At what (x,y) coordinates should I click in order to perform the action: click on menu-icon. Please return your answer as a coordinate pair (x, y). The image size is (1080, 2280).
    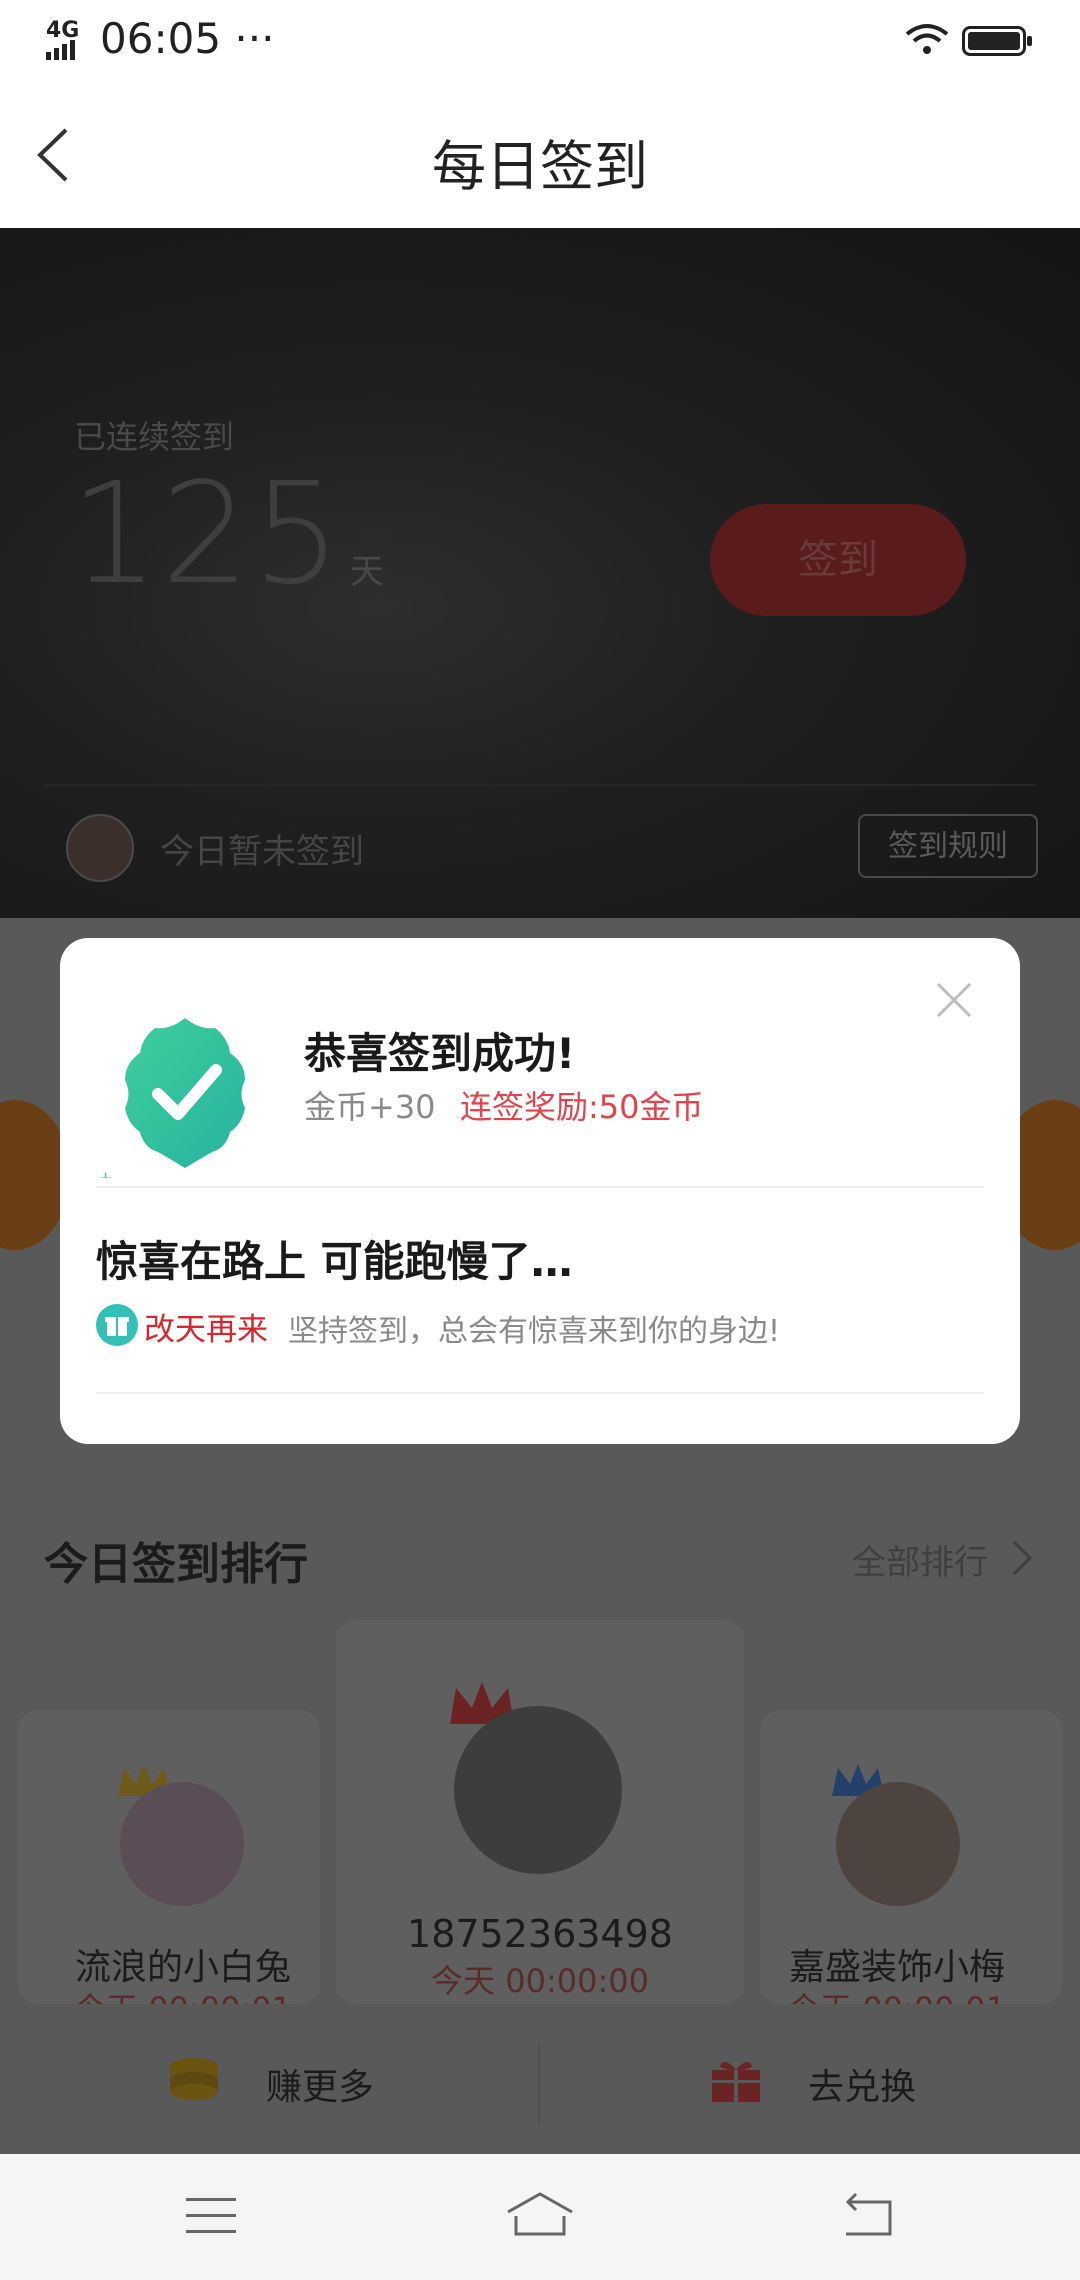
    Looking at the image, I should click on (211, 2216).